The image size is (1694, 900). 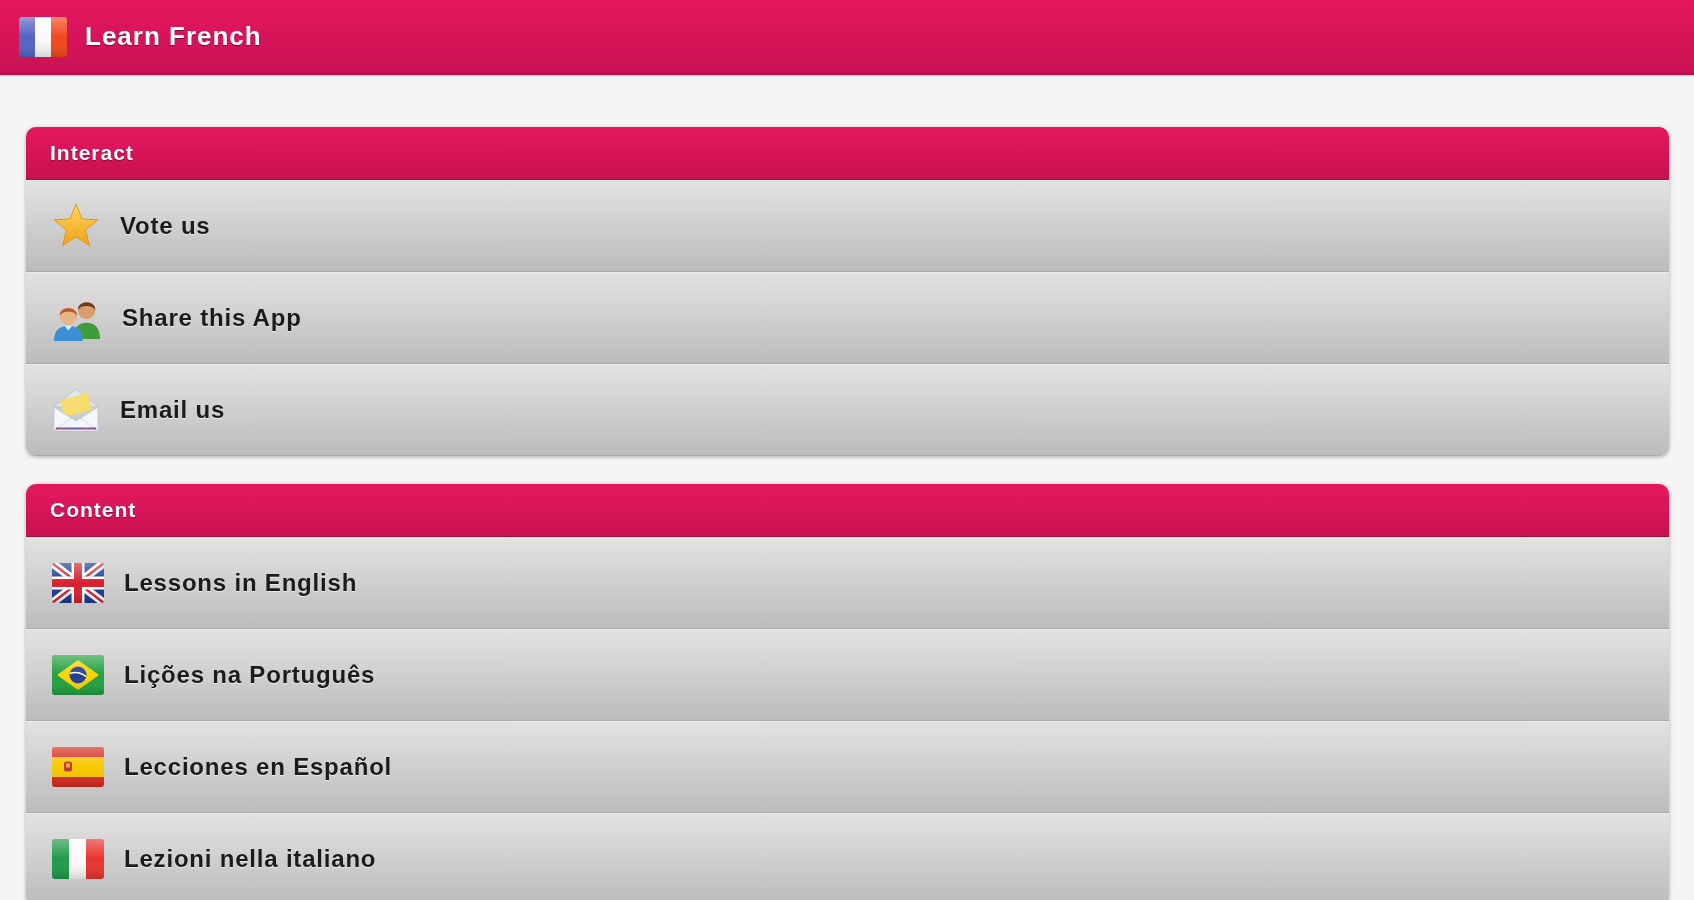 What do you see at coordinates (847, 583) in the screenshot?
I see `list-item: Lessons in English` at bounding box center [847, 583].